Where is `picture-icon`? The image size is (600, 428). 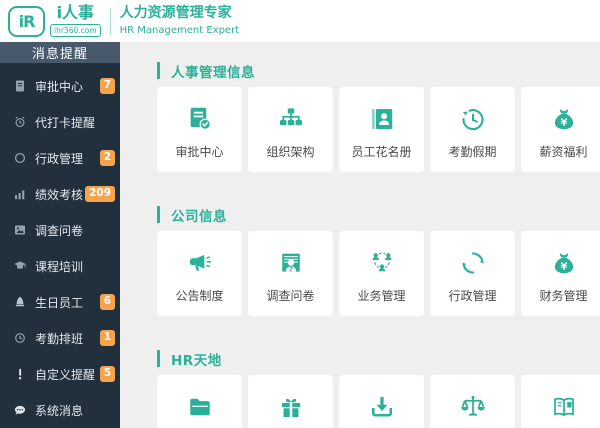
picture-icon is located at coordinates (20, 230).